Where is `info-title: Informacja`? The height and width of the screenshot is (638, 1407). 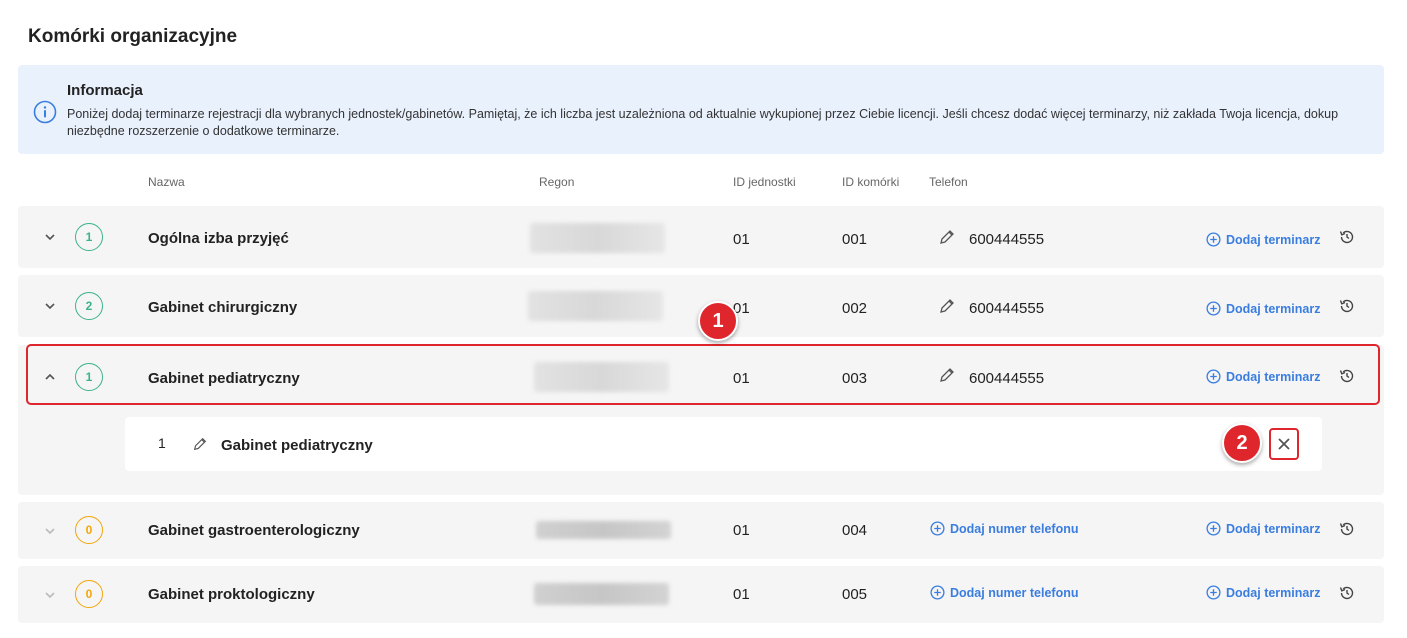
info-title: Informacja is located at coordinates (105, 90).